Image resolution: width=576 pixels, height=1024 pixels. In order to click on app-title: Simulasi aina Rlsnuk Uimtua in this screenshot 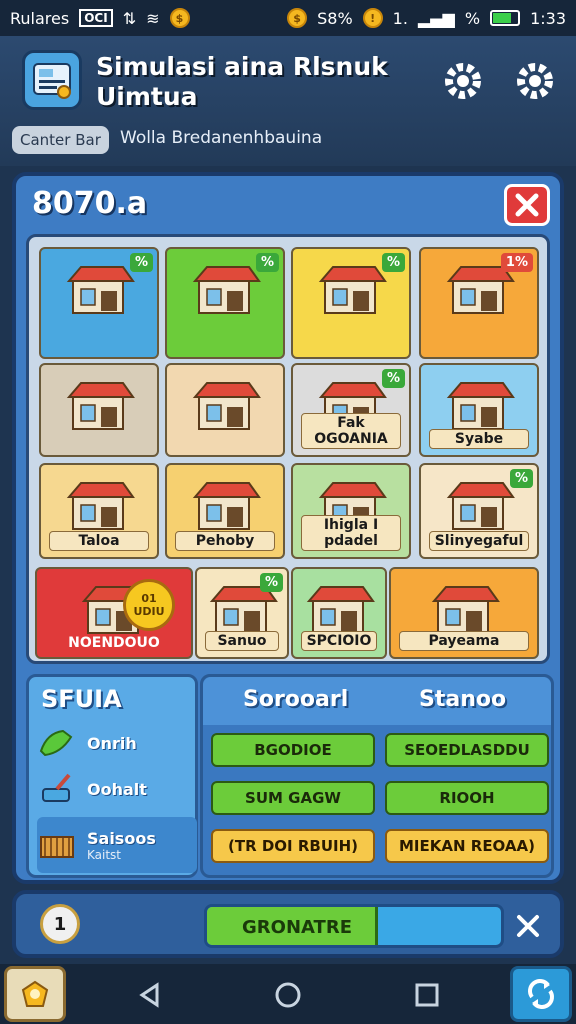, I will do `click(242, 81)`.